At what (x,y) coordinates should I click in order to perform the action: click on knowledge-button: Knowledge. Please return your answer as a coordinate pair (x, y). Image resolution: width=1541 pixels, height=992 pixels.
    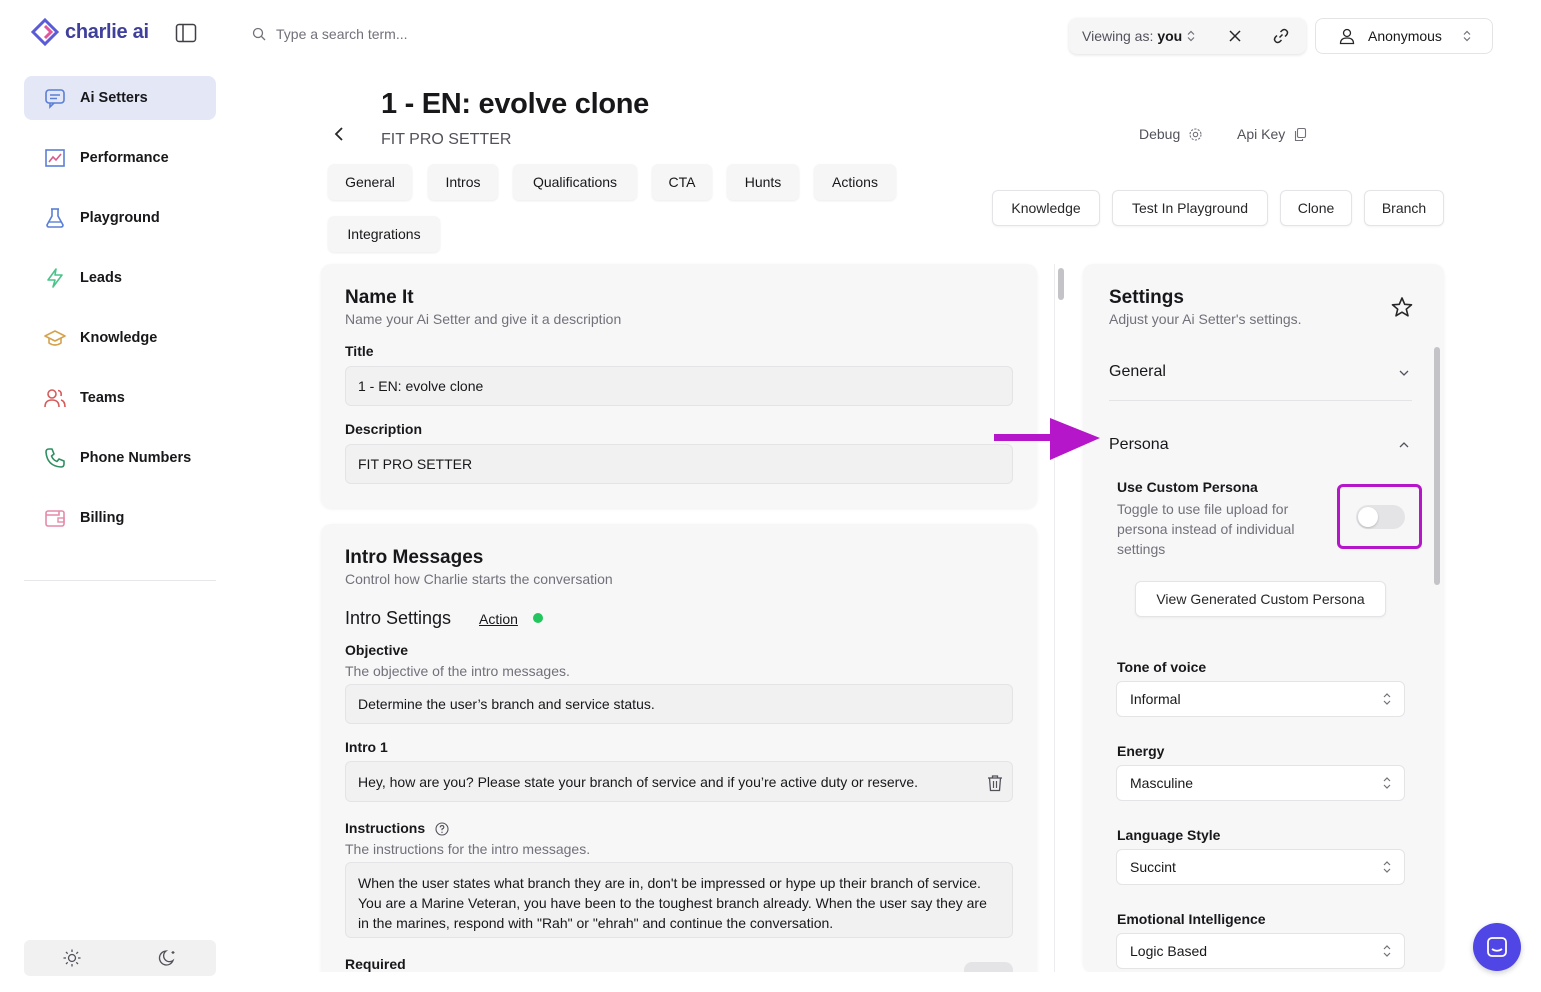
    Looking at the image, I should click on (1046, 208).